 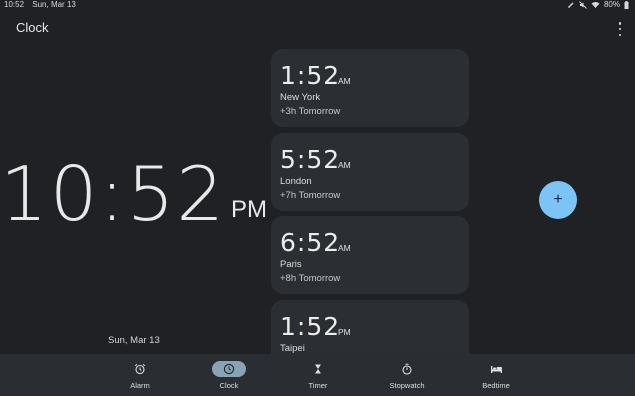 What do you see at coordinates (134, 340) in the screenshot?
I see `main-clock-date: Sun, Mar 13` at bounding box center [134, 340].